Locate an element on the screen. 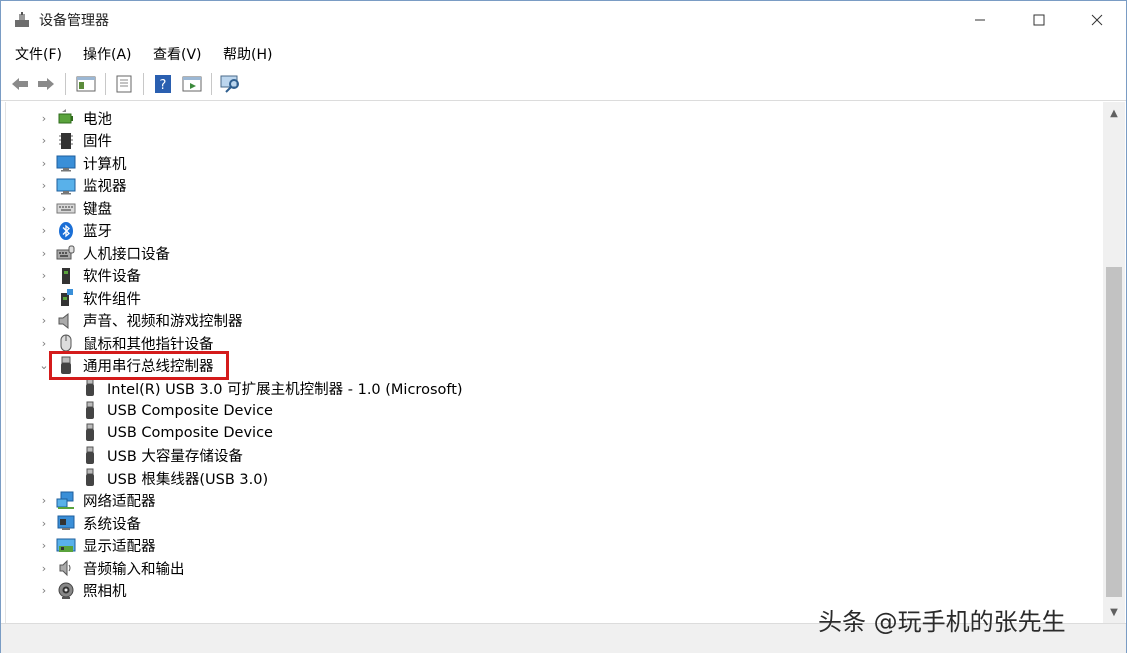 The image size is (1127, 653). minimize-button is located at coordinates (980, 20).